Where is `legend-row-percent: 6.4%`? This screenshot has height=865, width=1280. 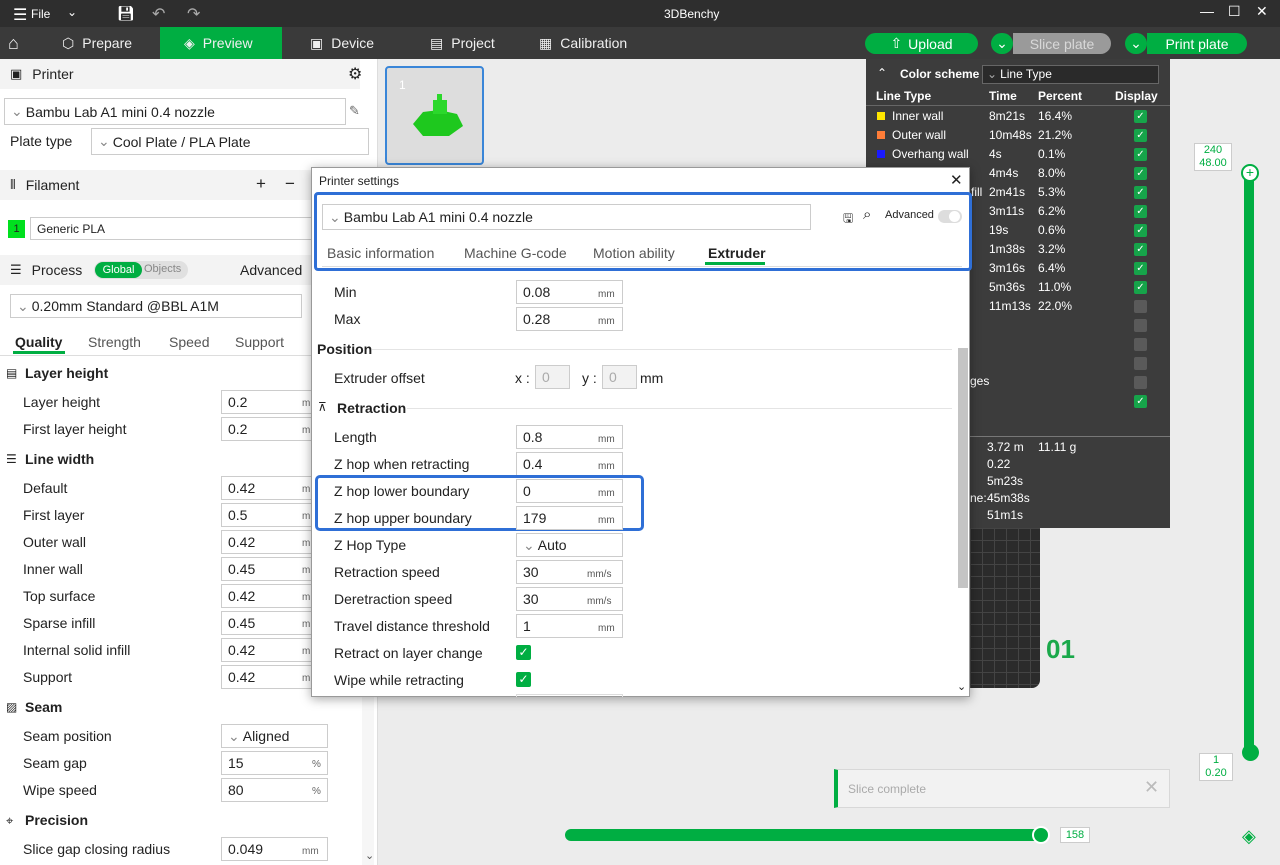 legend-row-percent: 6.4% is located at coordinates (1052, 268).